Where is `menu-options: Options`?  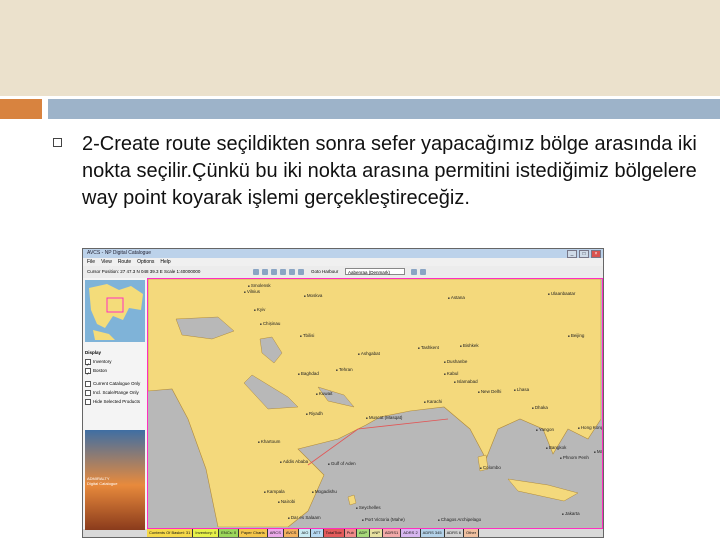 menu-options: Options is located at coordinates (145, 262).